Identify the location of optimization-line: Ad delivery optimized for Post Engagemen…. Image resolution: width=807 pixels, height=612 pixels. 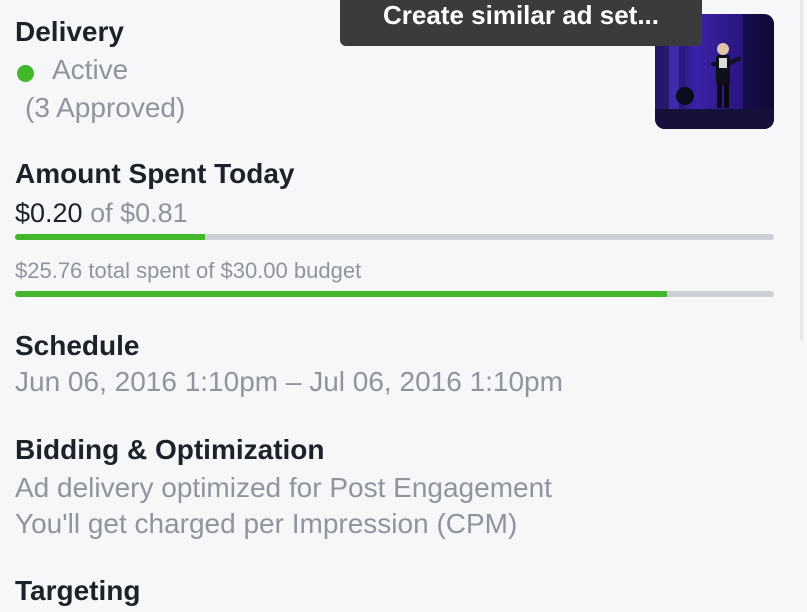
(283, 487).